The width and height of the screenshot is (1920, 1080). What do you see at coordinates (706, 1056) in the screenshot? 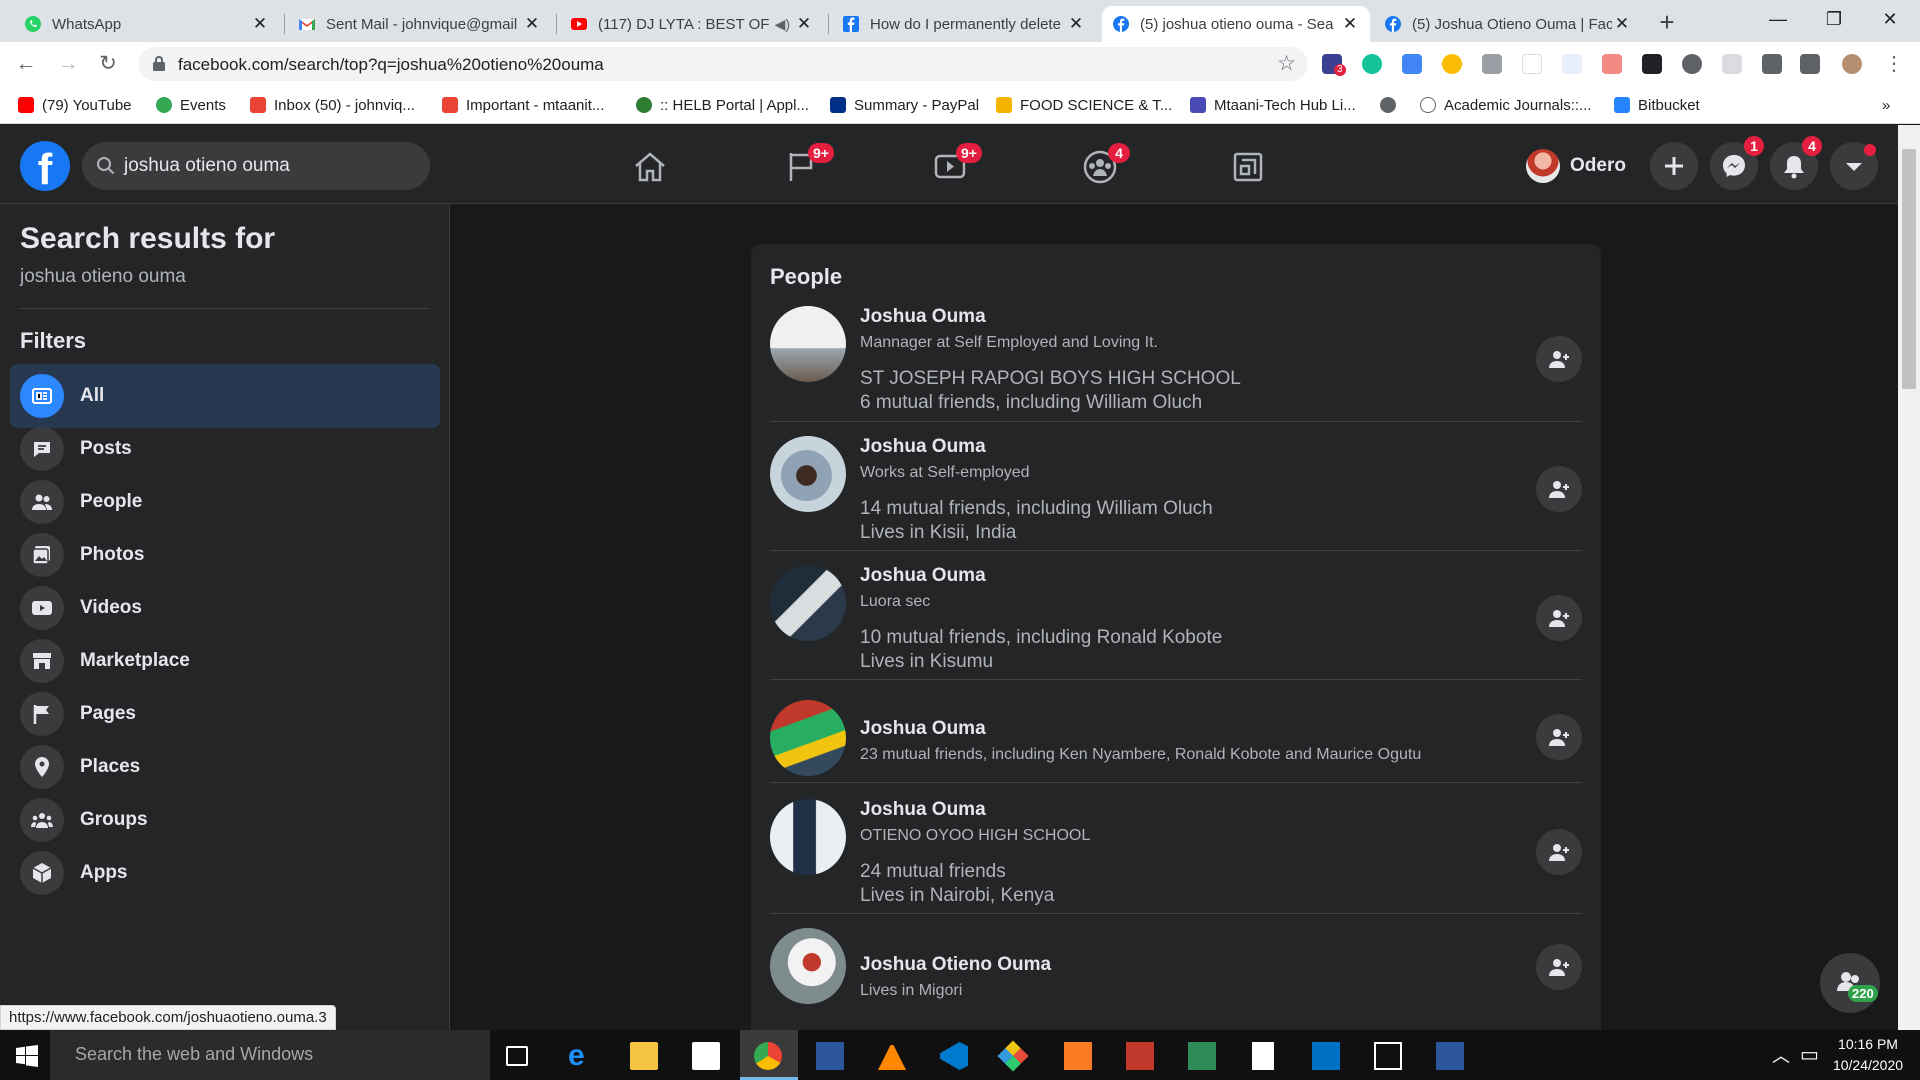
I see `store-icon` at bounding box center [706, 1056].